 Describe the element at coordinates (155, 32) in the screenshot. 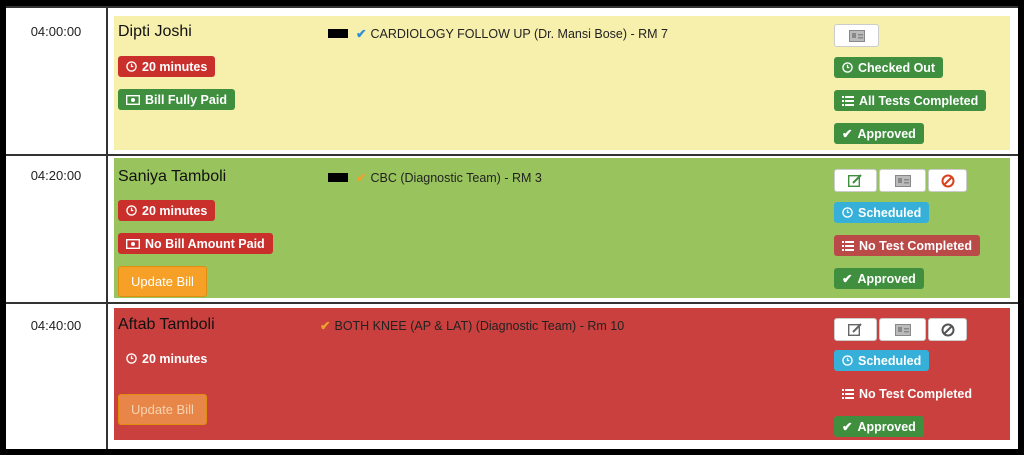

I see `patient-name: Dipti Joshi` at that location.